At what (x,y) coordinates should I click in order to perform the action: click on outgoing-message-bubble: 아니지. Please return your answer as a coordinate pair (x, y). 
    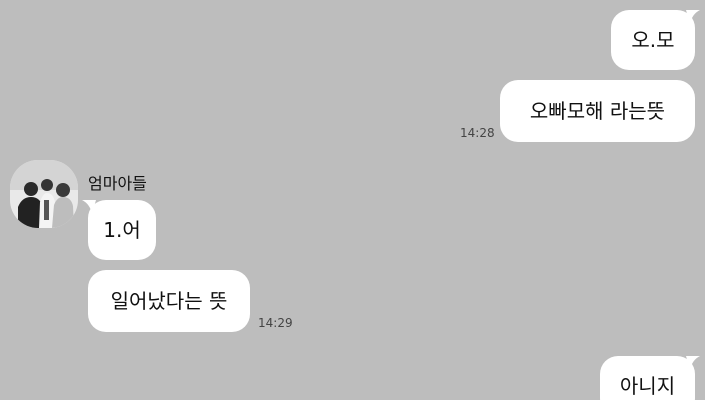
    Looking at the image, I should click on (647, 378).